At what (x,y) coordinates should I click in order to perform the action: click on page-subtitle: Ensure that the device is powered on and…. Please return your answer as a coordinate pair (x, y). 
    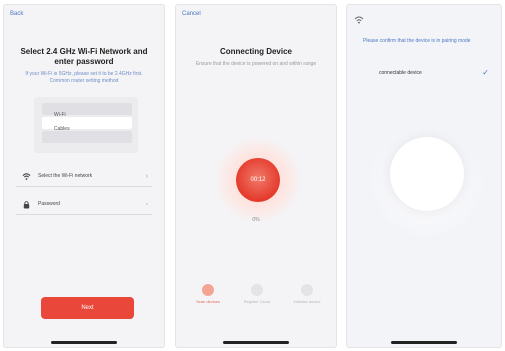
    Looking at the image, I should click on (256, 64).